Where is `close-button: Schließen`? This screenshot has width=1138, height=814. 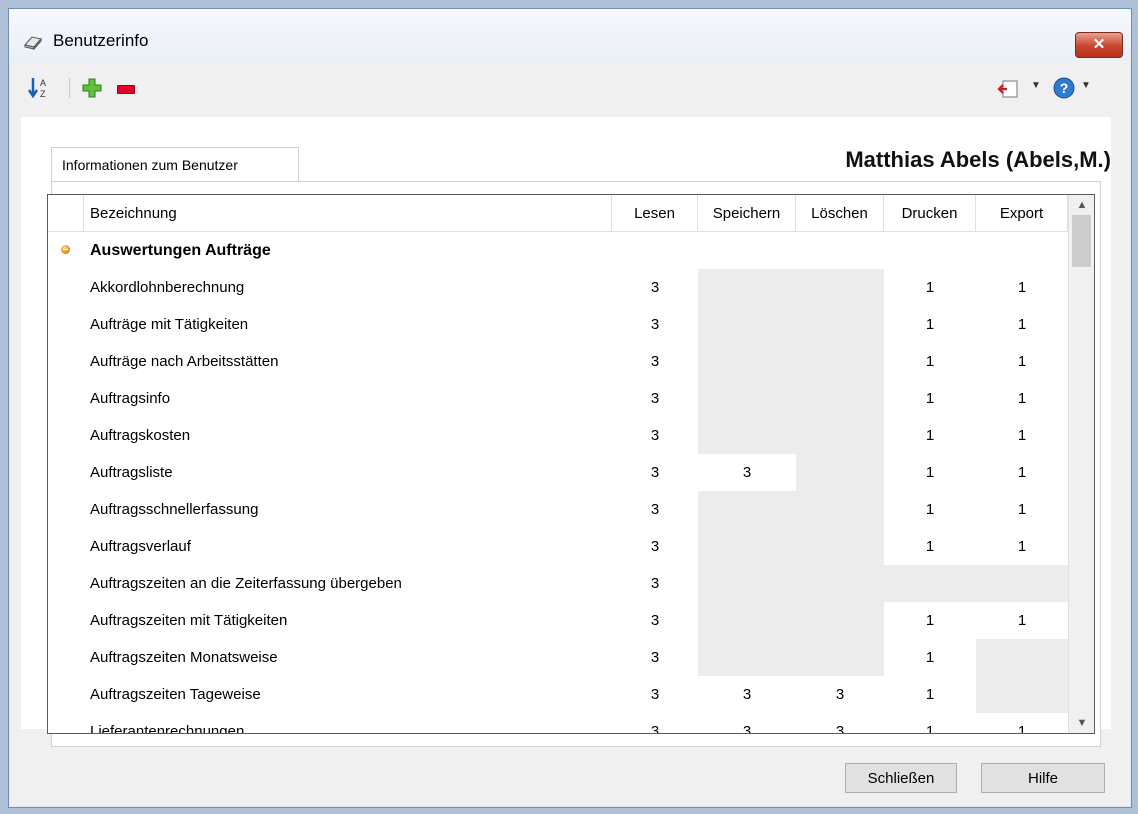 close-button: Schließen is located at coordinates (901, 778).